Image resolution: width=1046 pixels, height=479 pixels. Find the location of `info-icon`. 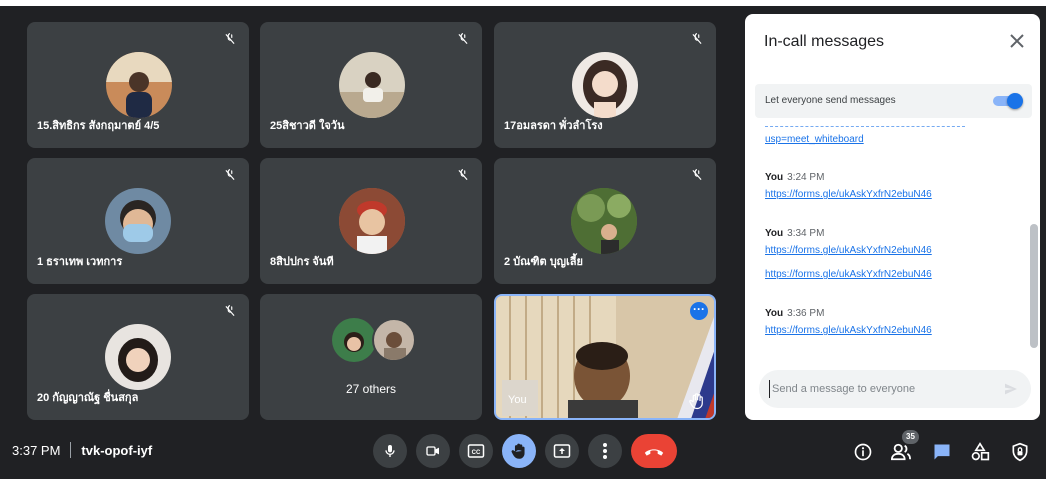

info-icon is located at coordinates (863, 452).